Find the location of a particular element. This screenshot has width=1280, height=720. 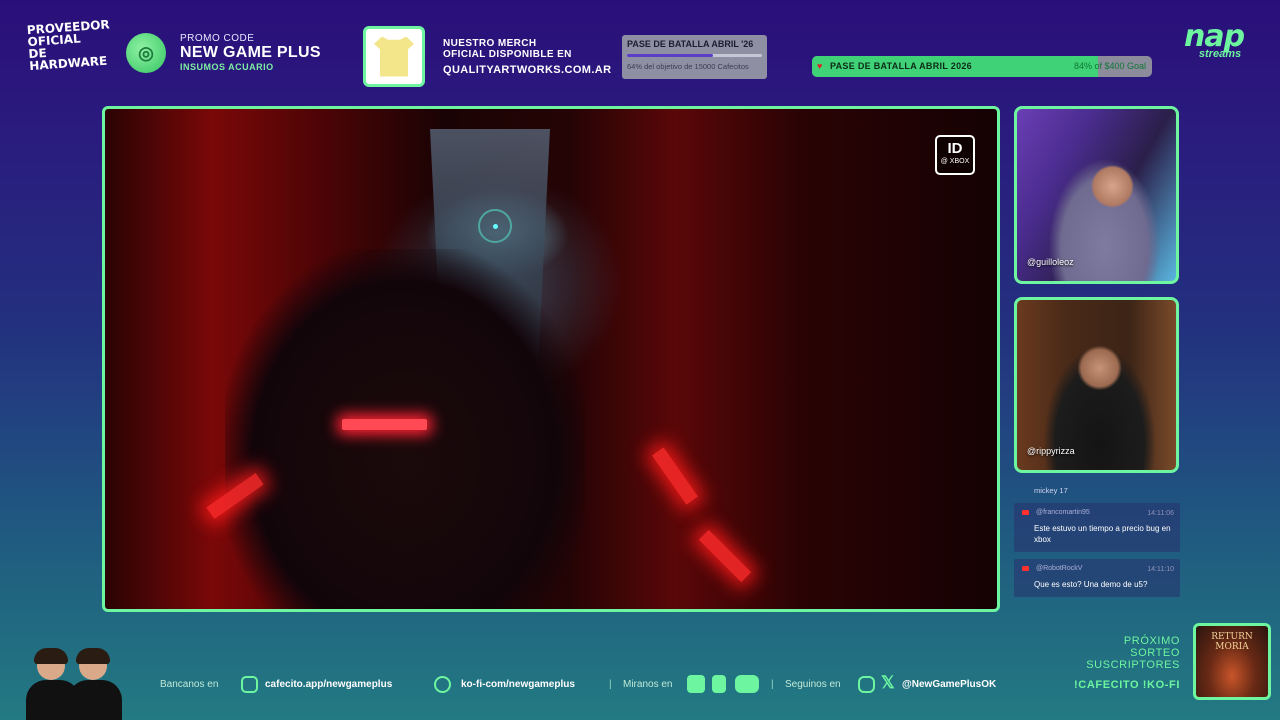

moria-title: RETURN MORIA is located at coordinates (1232, 642).